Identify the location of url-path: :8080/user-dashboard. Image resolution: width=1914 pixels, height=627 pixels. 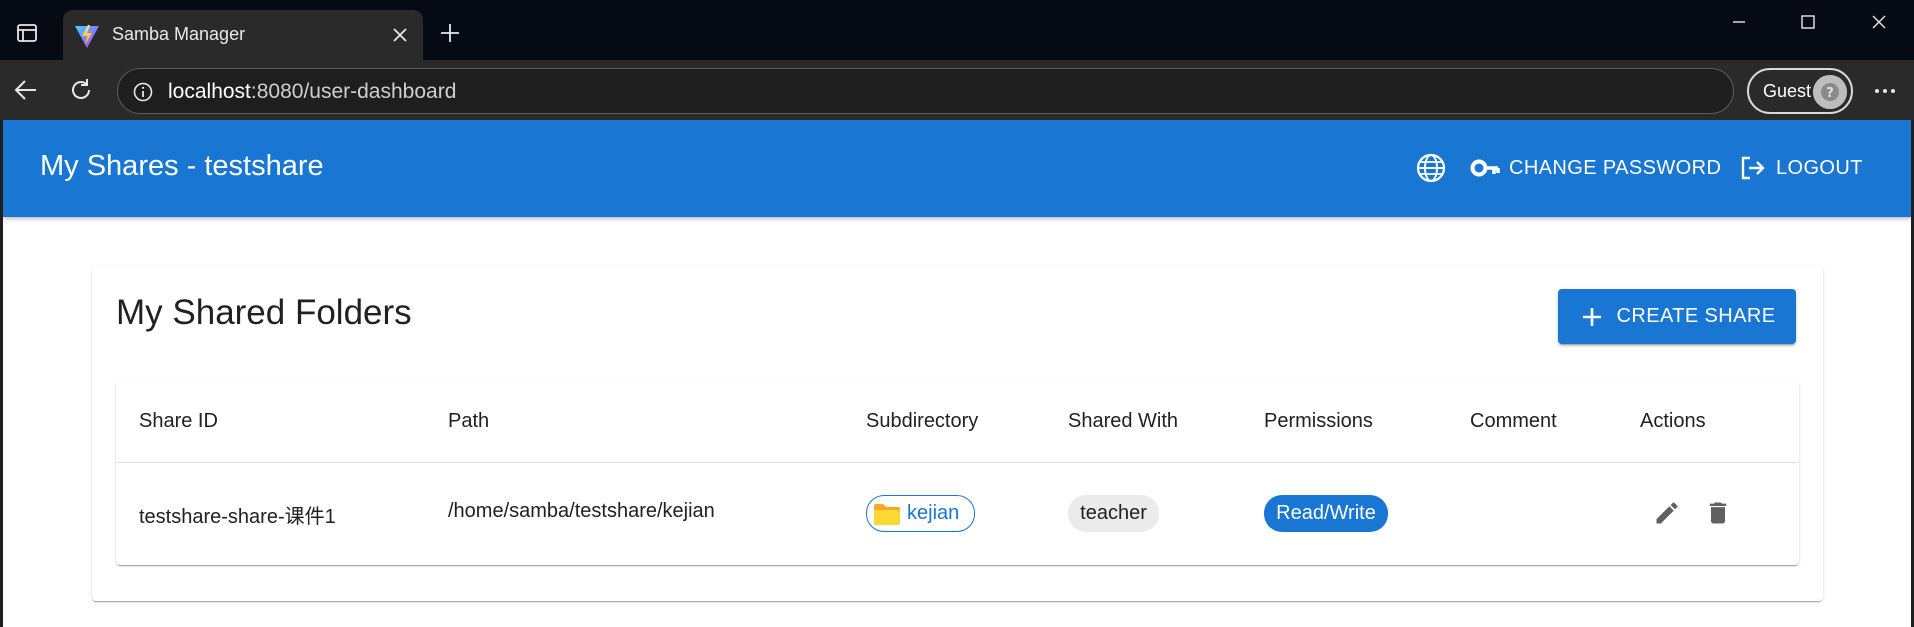
(353, 91).